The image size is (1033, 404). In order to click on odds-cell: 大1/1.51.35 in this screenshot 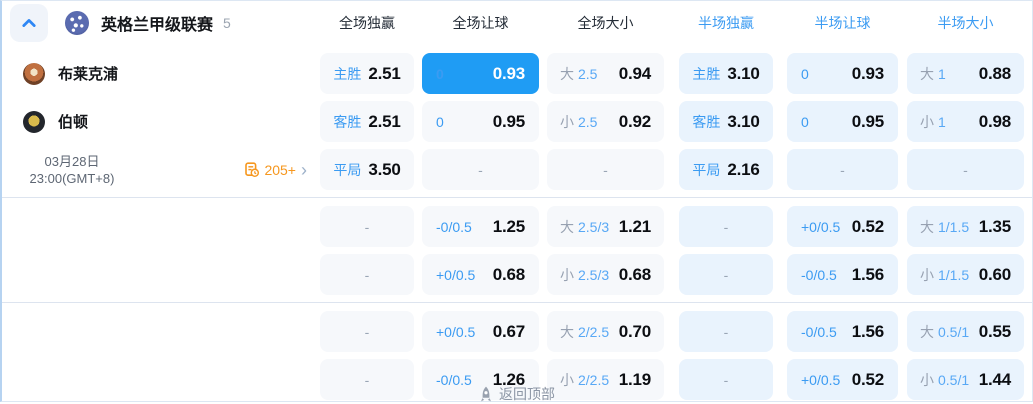, I will do `click(965, 226)`.